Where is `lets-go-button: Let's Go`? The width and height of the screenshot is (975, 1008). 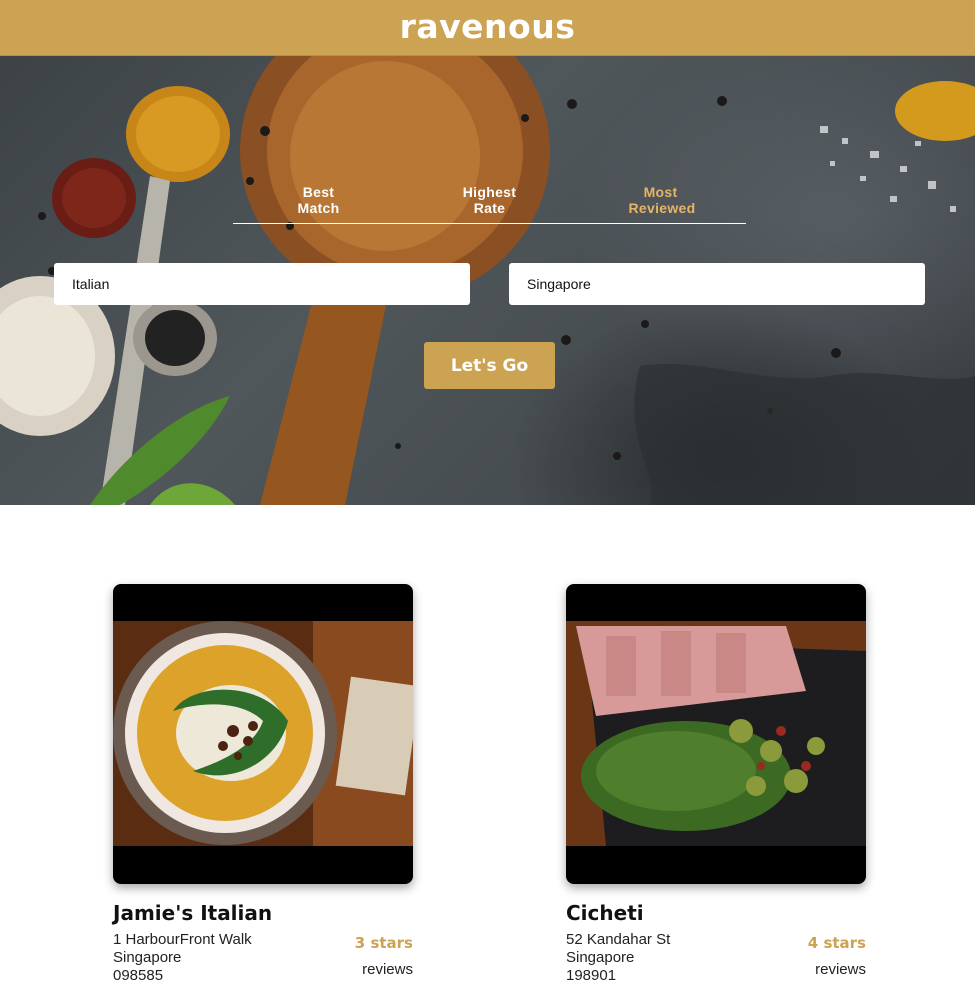 lets-go-button: Let's Go is located at coordinates (489, 365).